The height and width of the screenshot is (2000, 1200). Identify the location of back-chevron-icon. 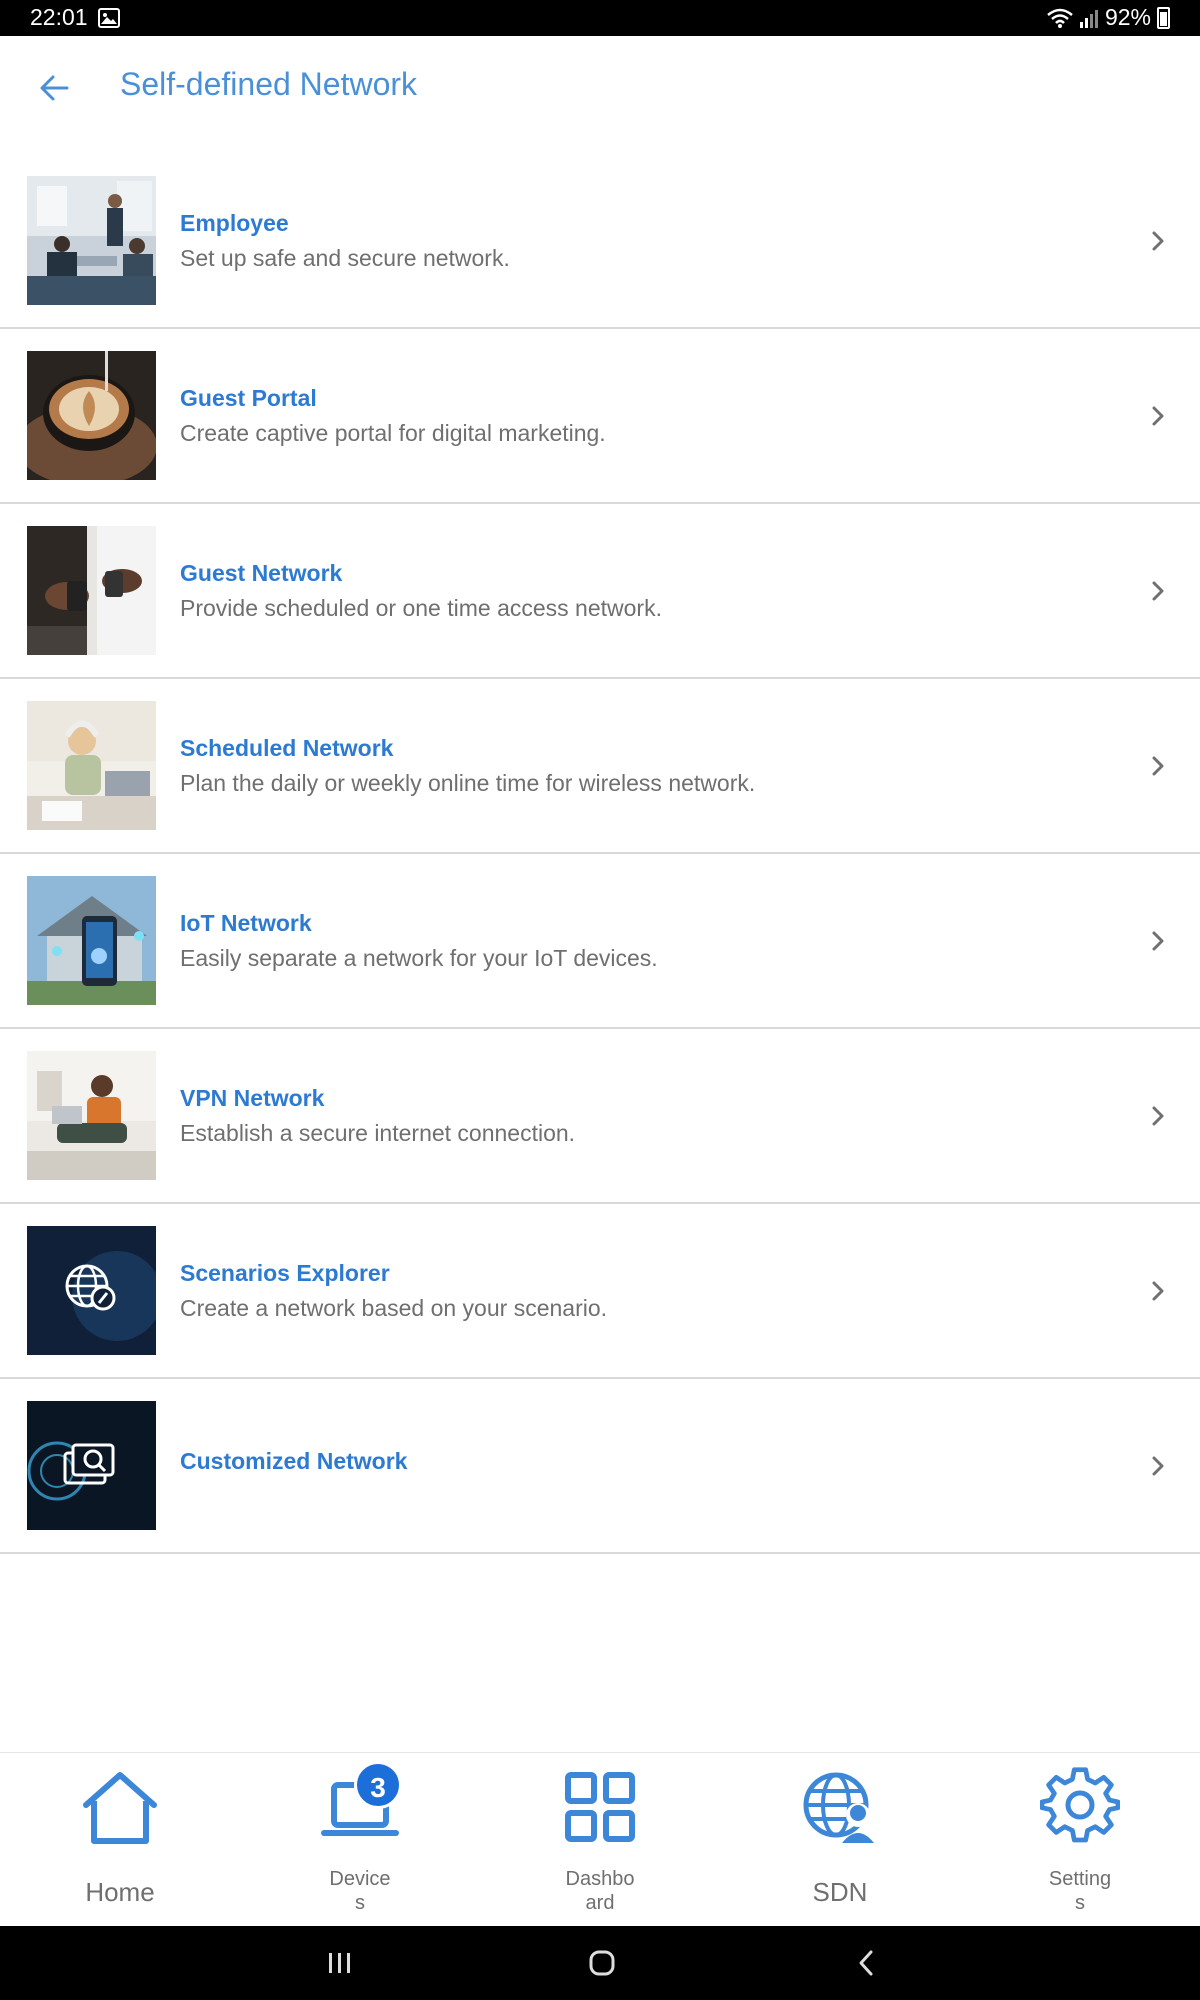
(866, 1963).